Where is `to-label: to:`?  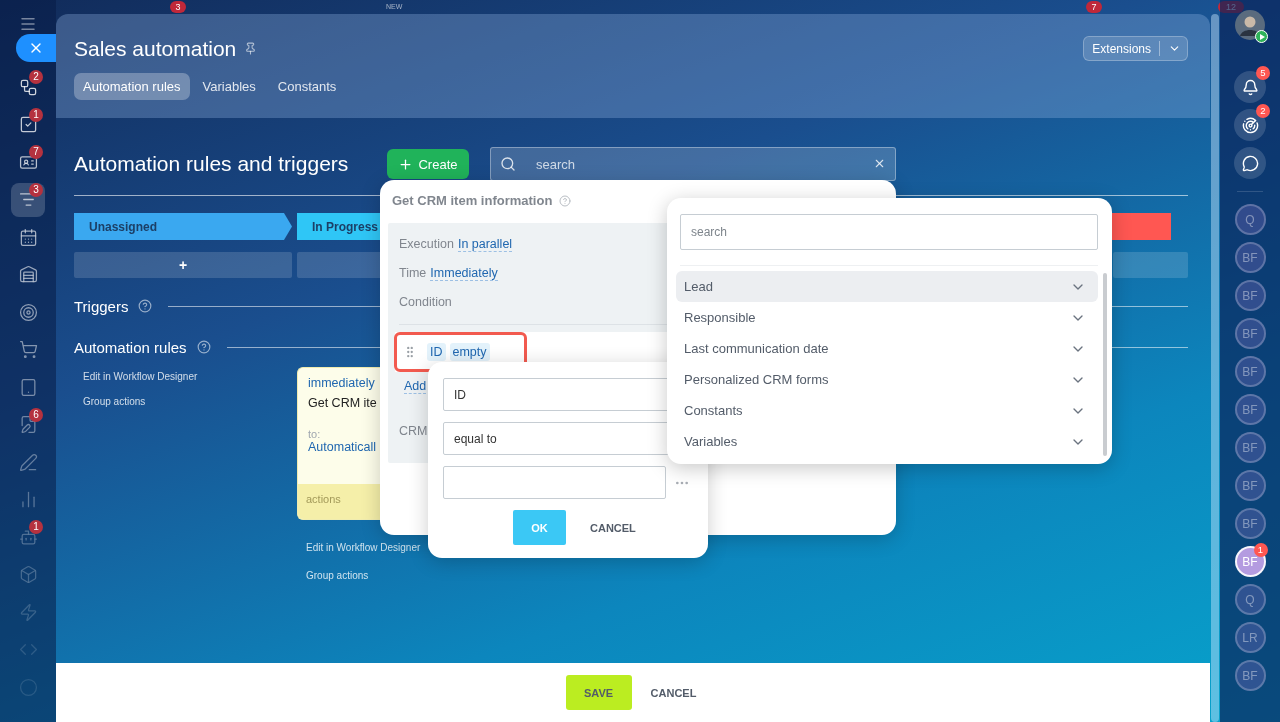
to-label: to: is located at coordinates (315, 434).